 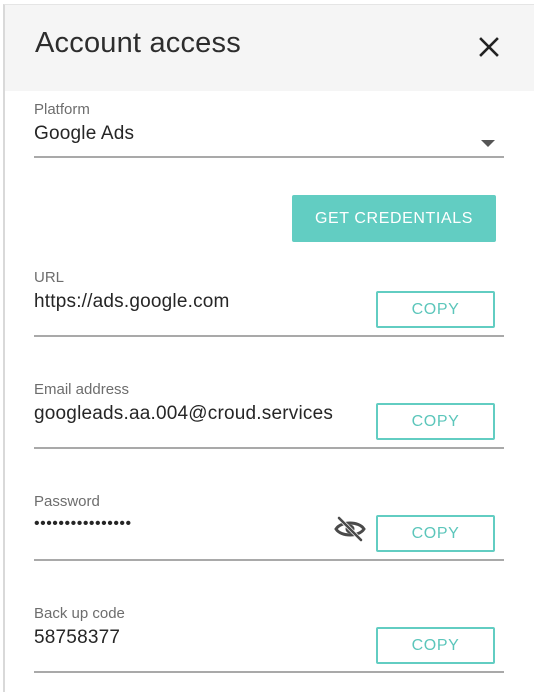 What do you see at coordinates (269, 528) in the screenshot?
I see `password-field: Password •••••••••••••••• COPY` at bounding box center [269, 528].